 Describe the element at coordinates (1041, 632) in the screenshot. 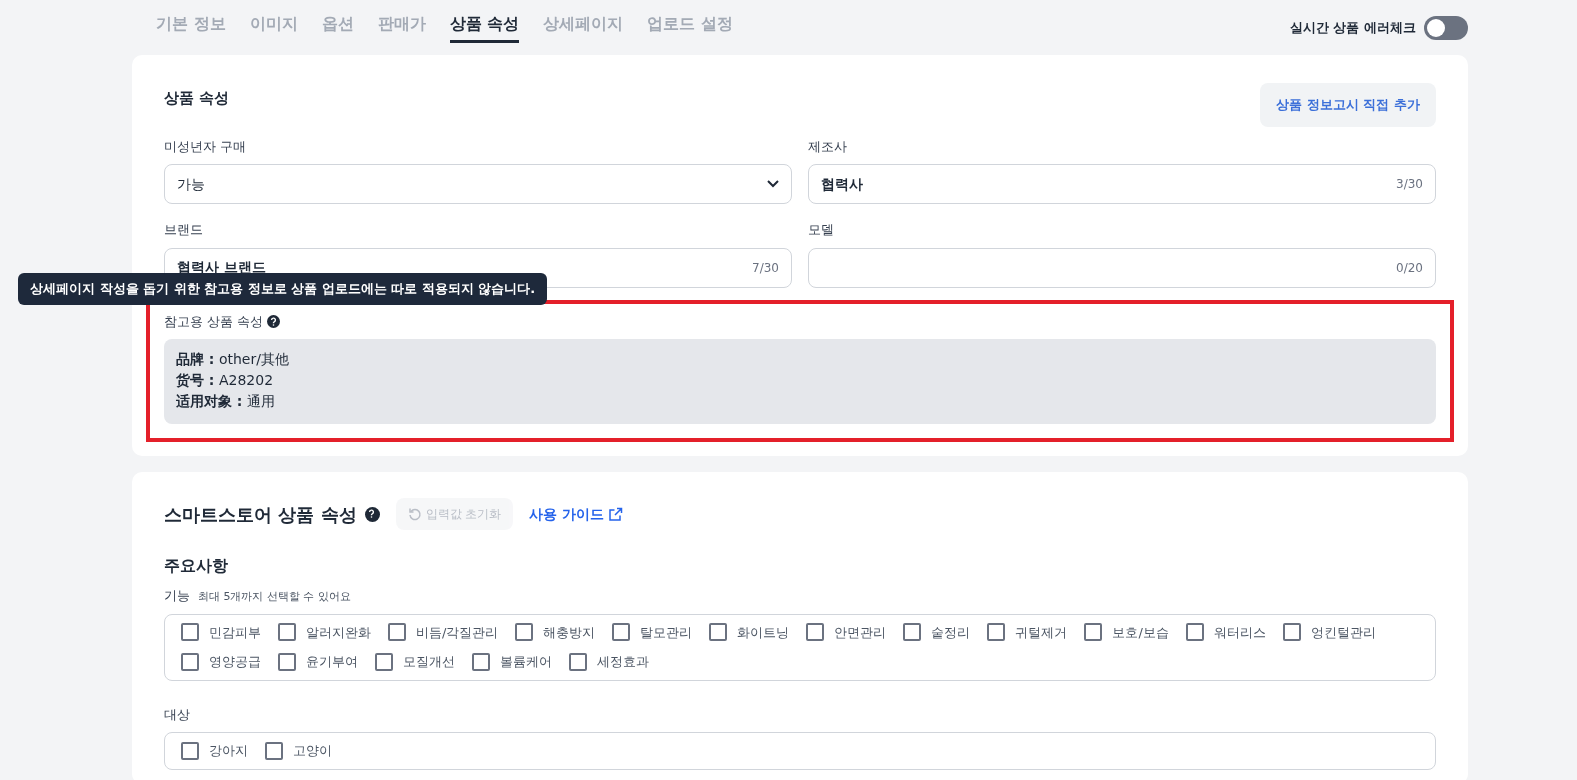

I see `option-label: 귀털제거` at that location.